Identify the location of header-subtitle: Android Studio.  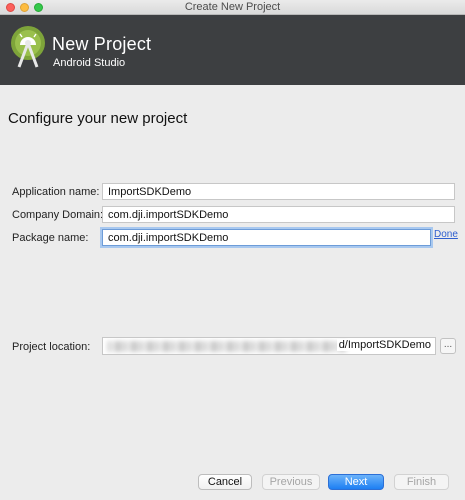
(89, 63).